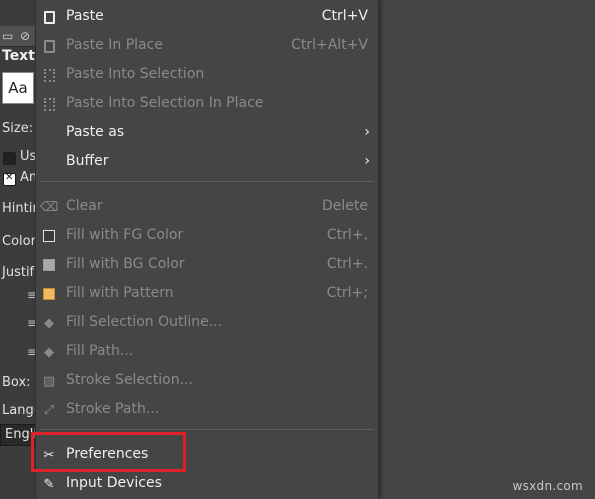 This screenshot has width=595, height=499. Describe the element at coordinates (347, 293) in the screenshot. I see `menu-item-shortcut: Ctrl+;` at that location.